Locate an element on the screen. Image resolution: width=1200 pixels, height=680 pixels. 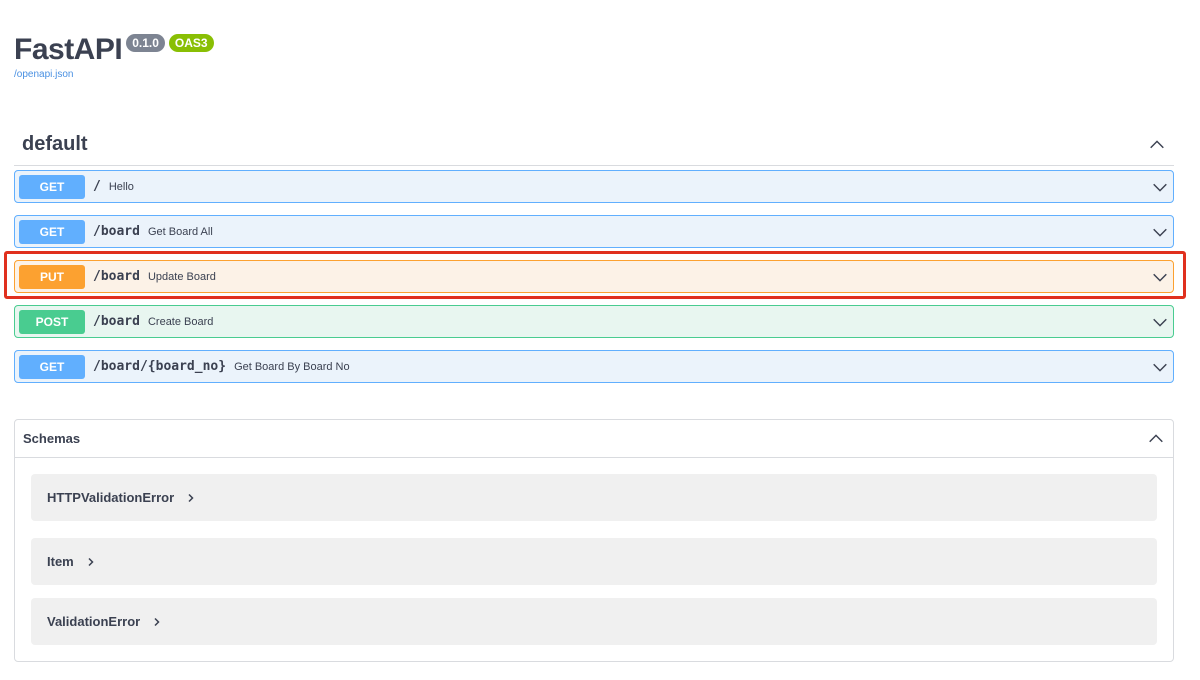
operation-summary: Hello is located at coordinates (121, 186).